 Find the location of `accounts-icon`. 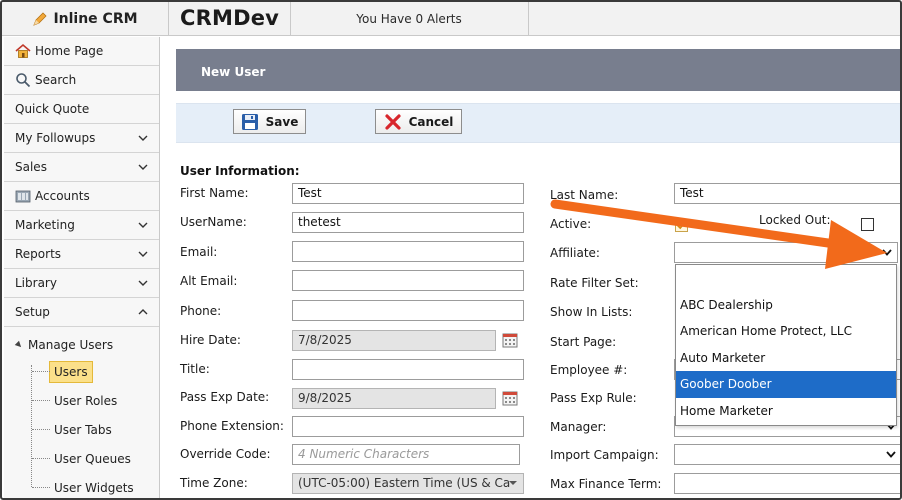

accounts-icon is located at coordinates (23, 196).